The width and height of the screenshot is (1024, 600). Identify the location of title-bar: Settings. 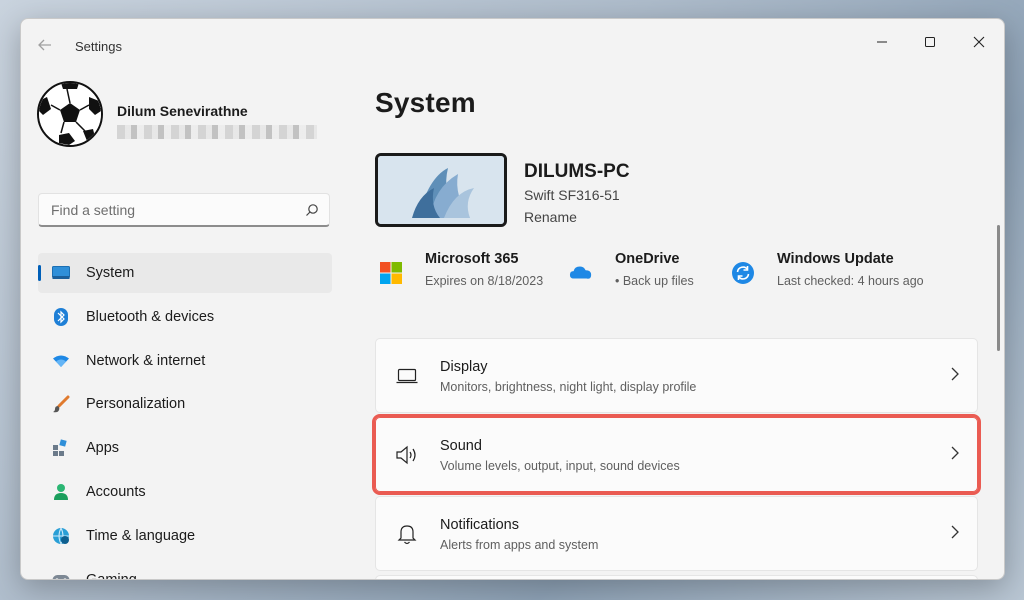
(512, 47).